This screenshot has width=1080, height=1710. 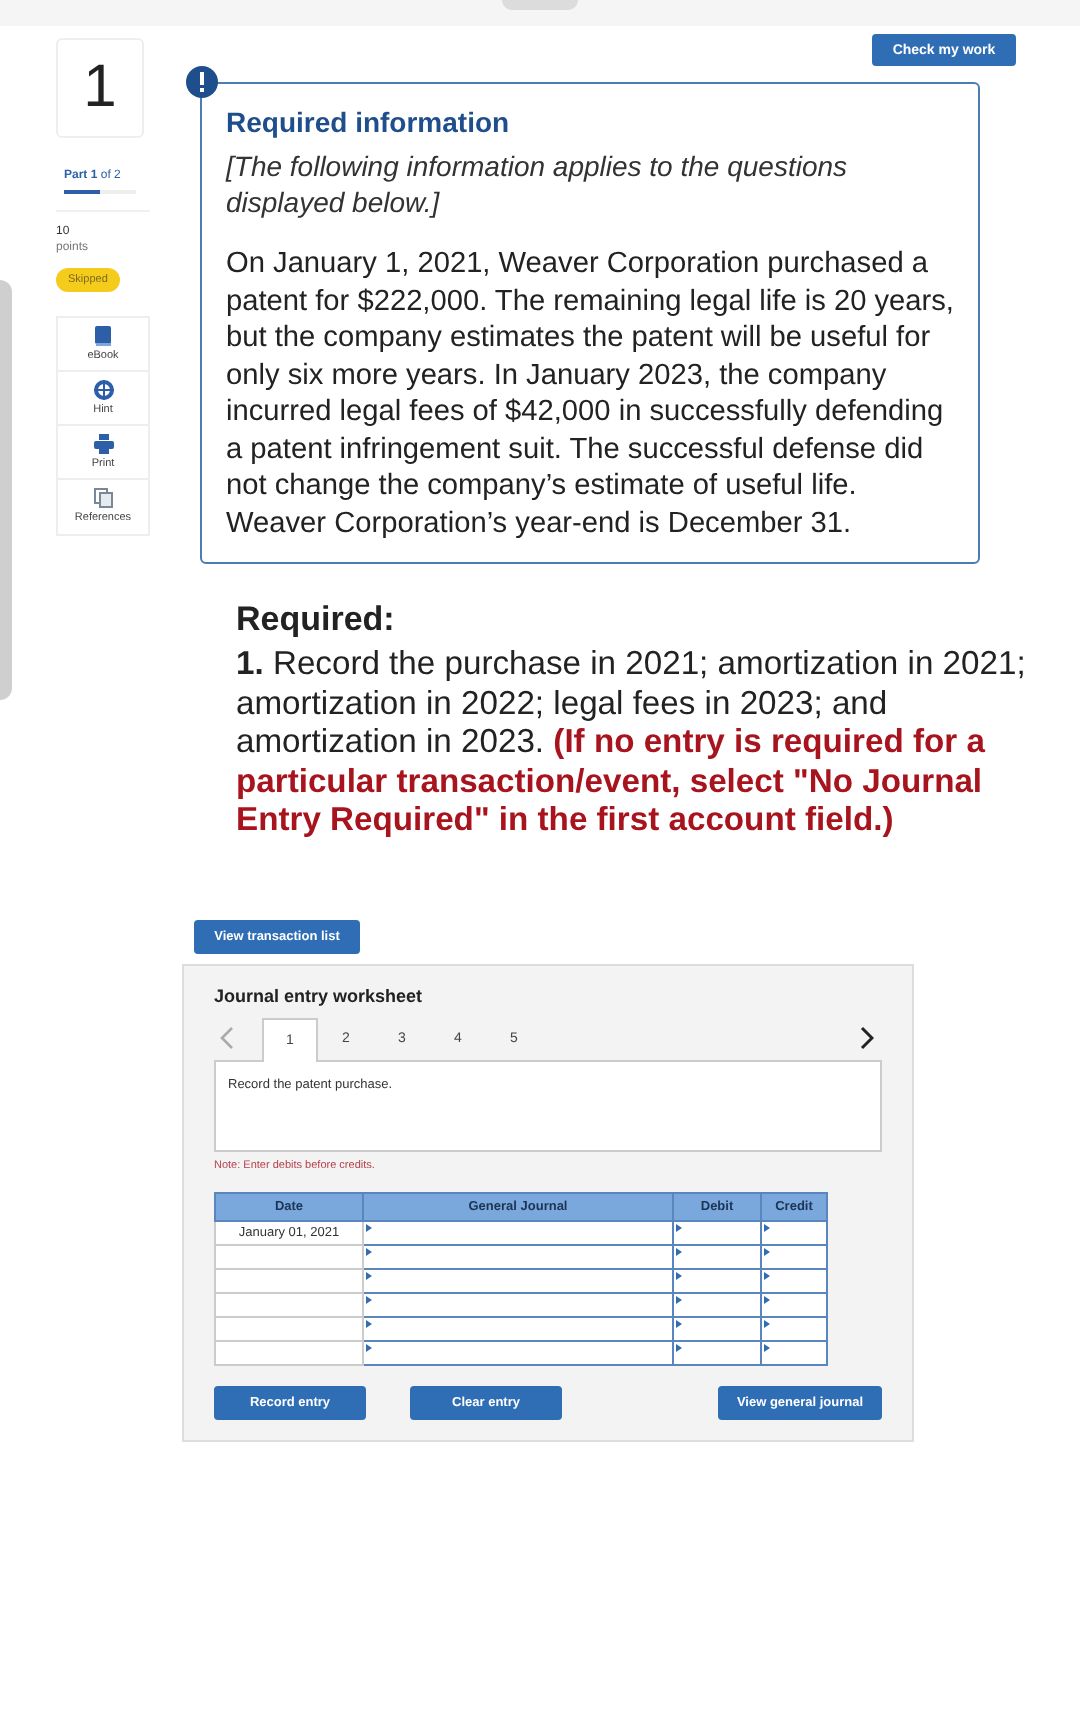 I want to click on side-handle, so click(x=6, y=490).